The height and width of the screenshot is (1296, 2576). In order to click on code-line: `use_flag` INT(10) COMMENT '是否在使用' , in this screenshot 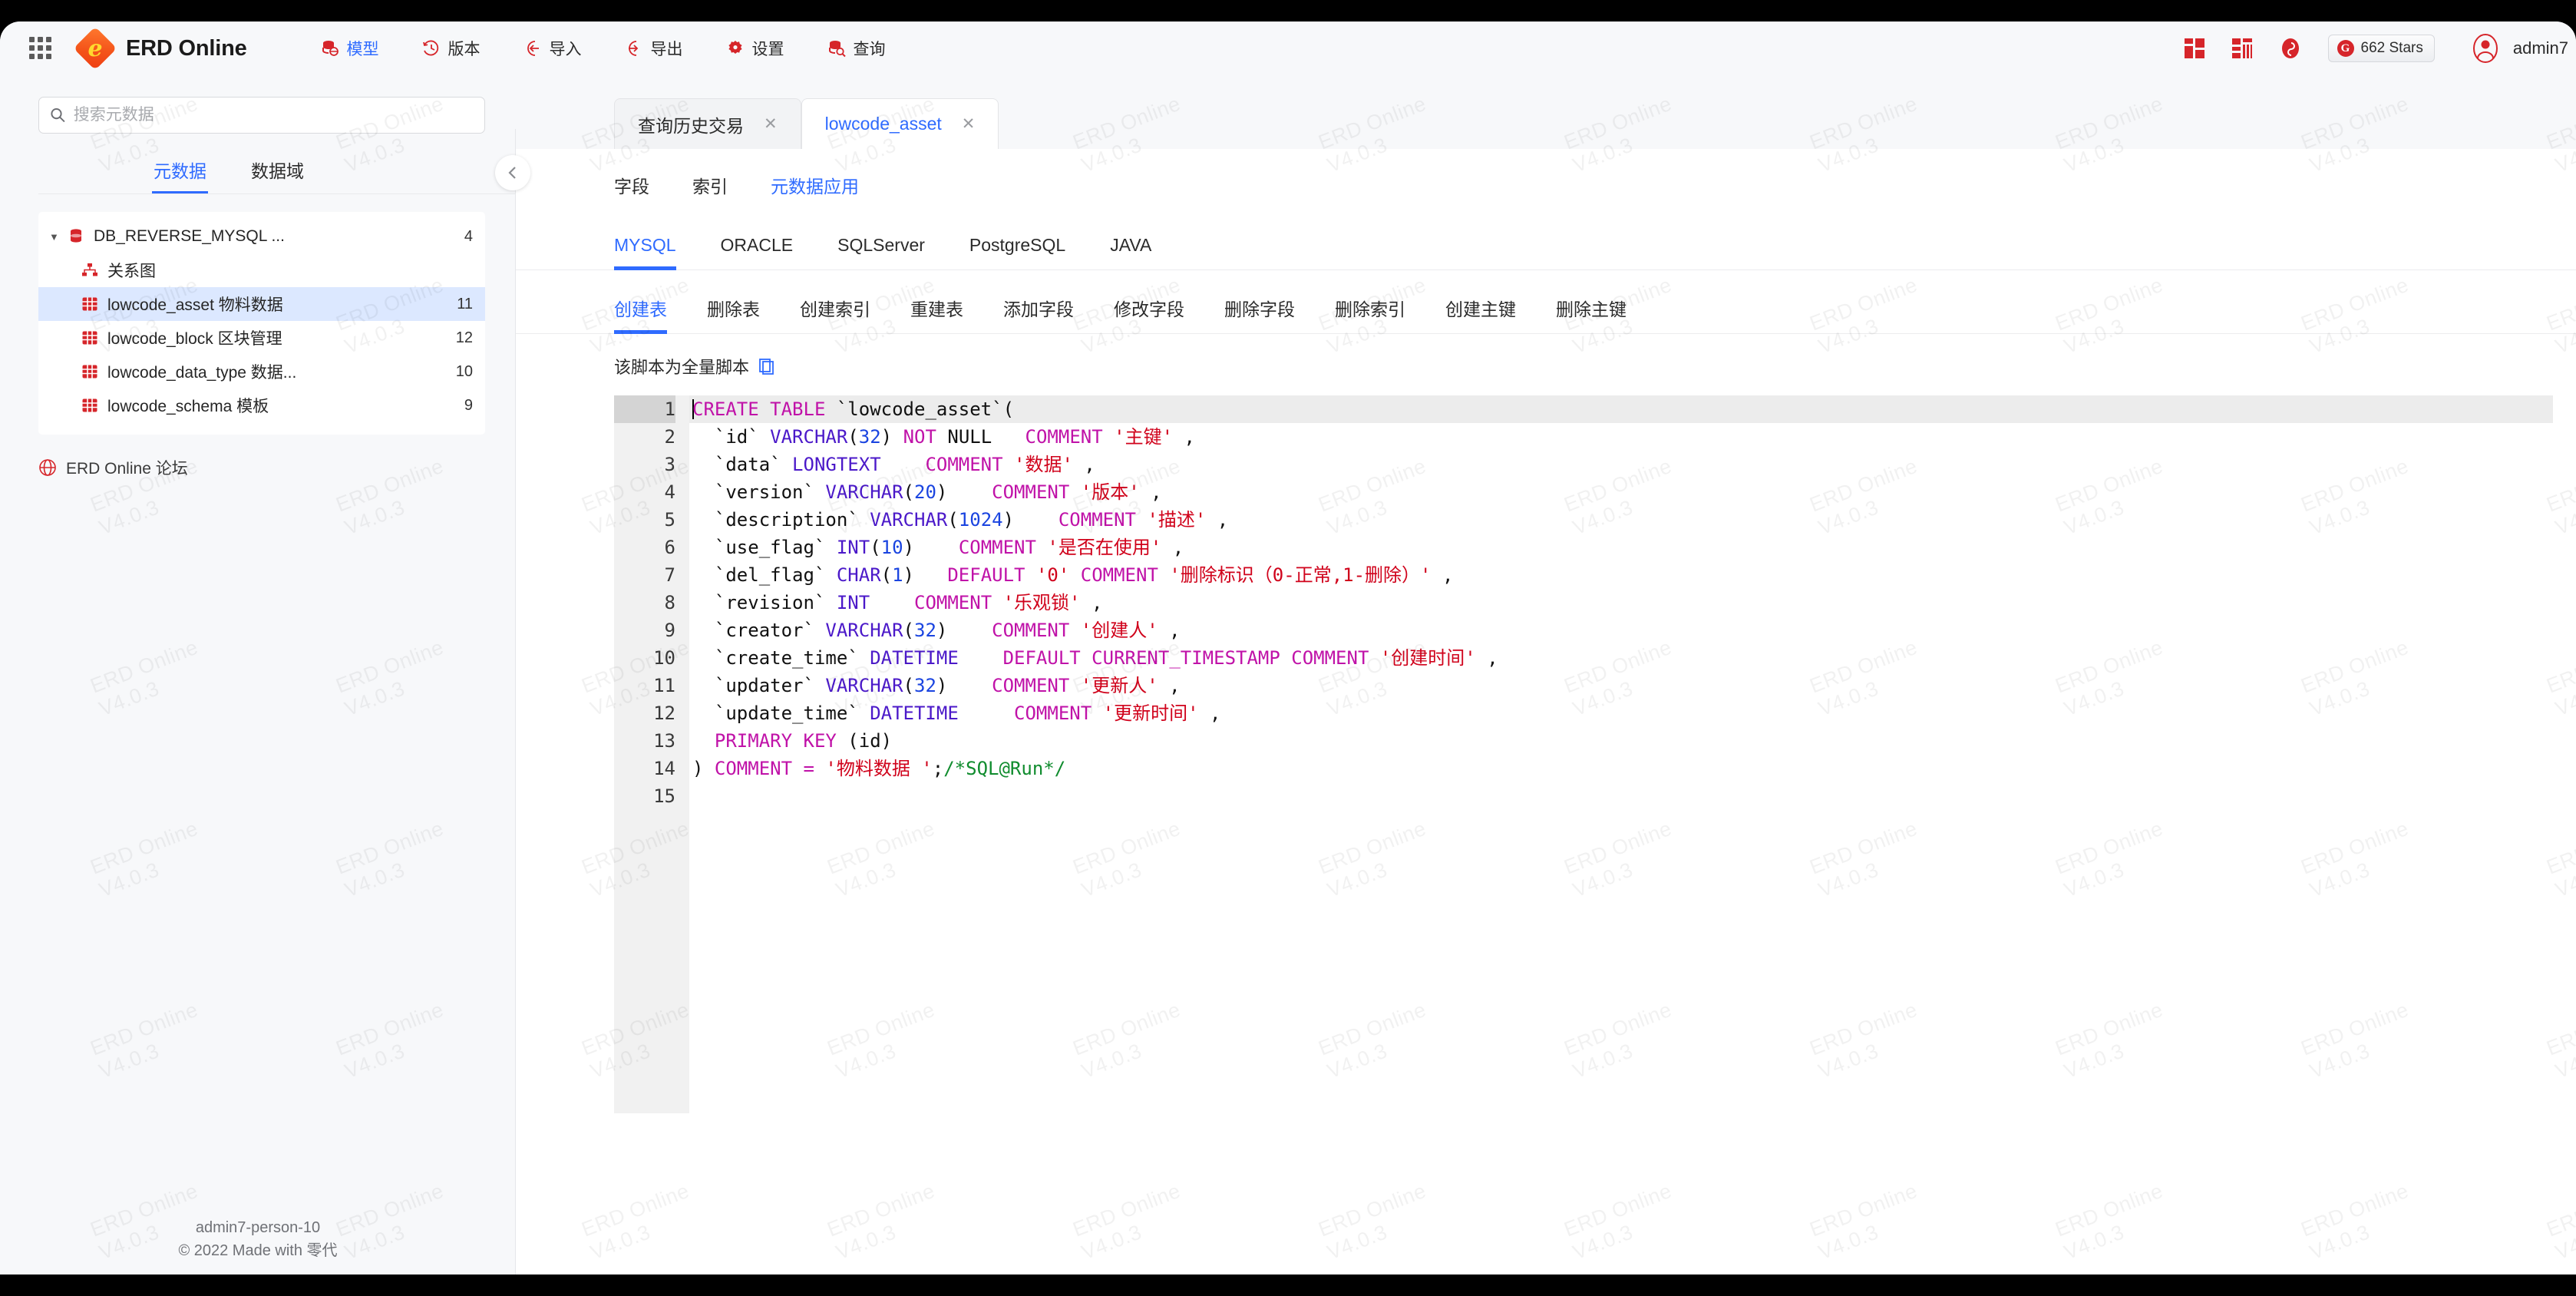, I will do `click(1621, 547)`.